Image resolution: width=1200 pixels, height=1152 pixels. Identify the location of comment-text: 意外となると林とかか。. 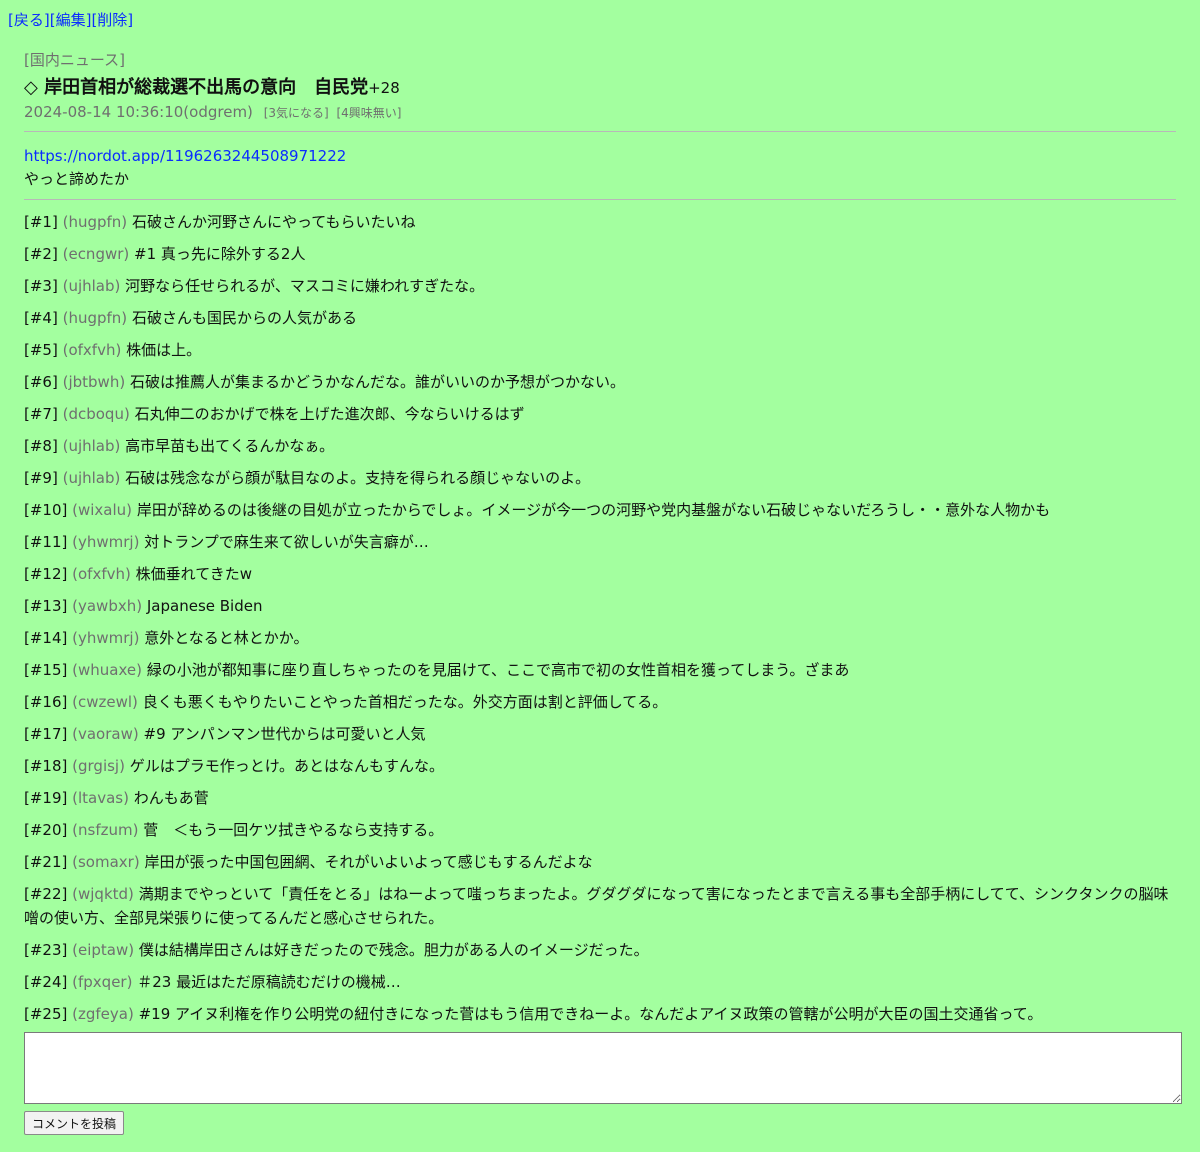
(226, 638).